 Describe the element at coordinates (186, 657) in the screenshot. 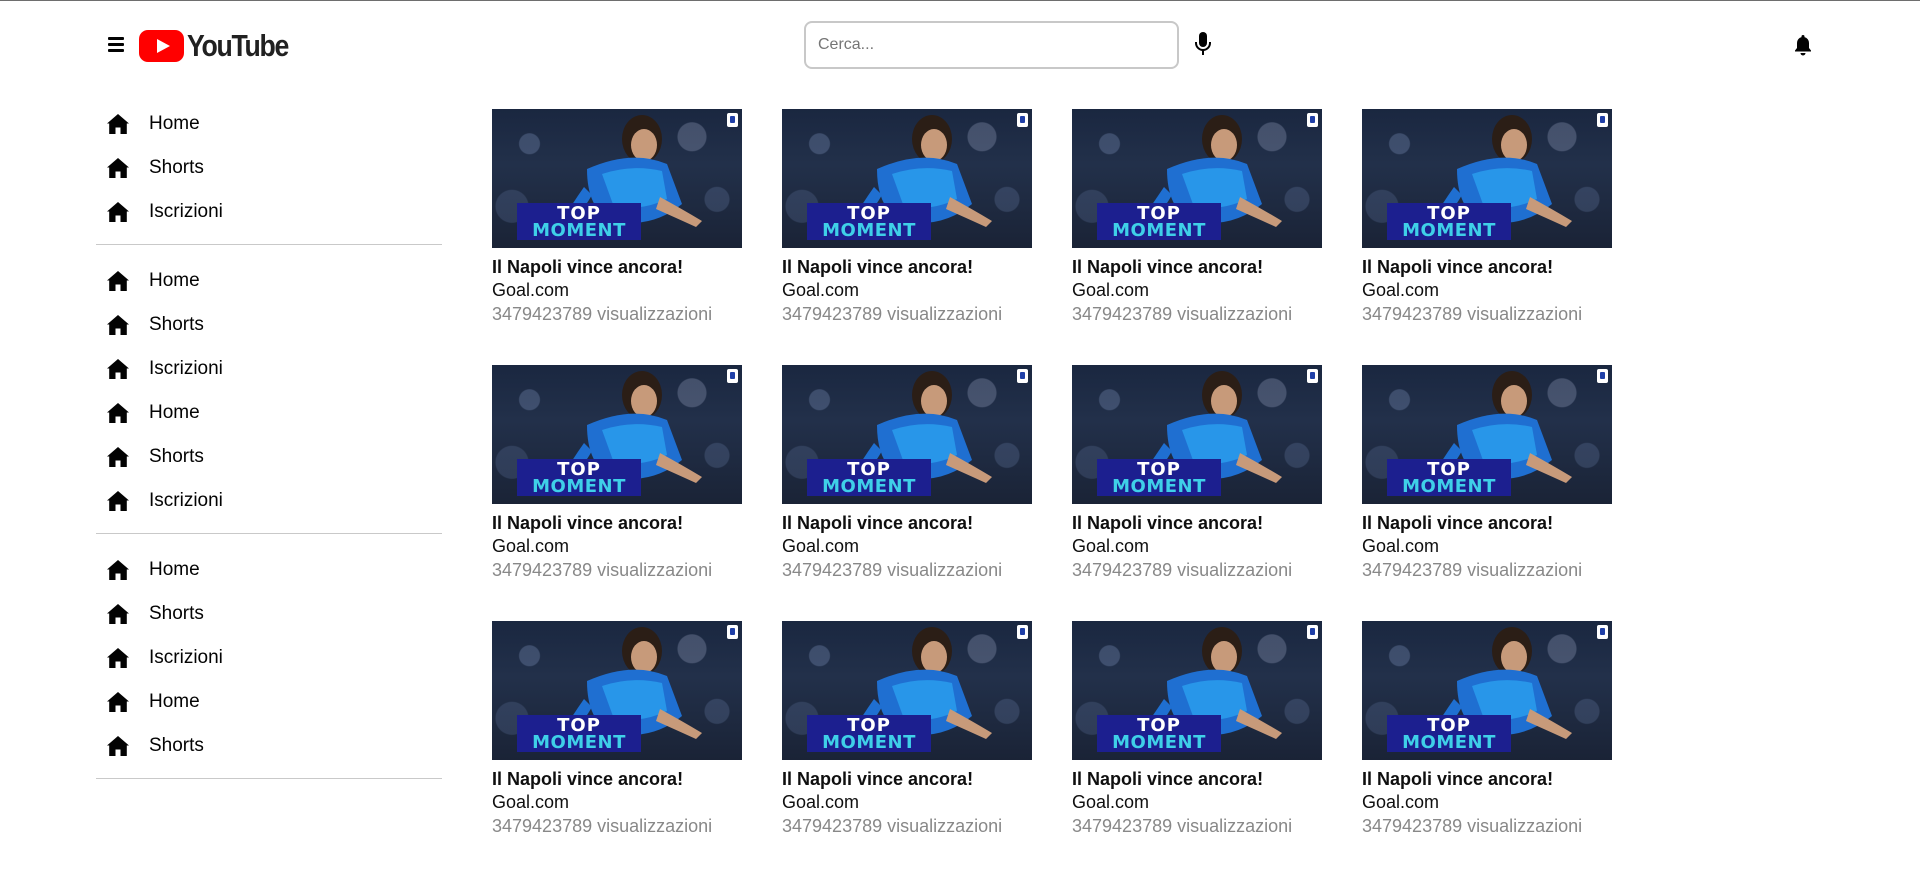

I see `sidebar-item-label: Iscrizioni` at that location.